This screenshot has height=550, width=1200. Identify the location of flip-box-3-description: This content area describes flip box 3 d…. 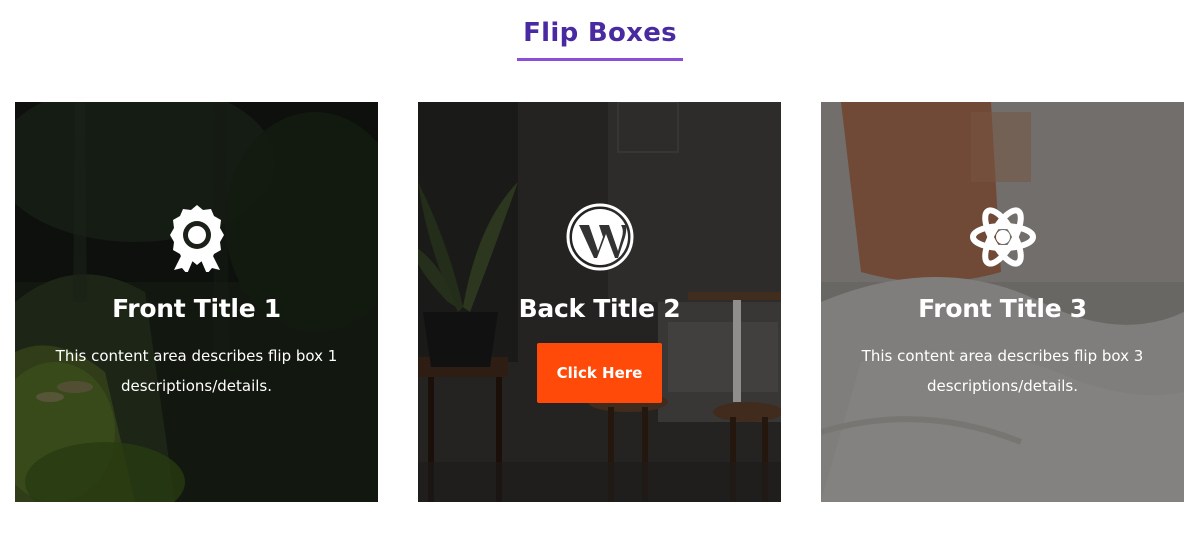
(1002, 371).